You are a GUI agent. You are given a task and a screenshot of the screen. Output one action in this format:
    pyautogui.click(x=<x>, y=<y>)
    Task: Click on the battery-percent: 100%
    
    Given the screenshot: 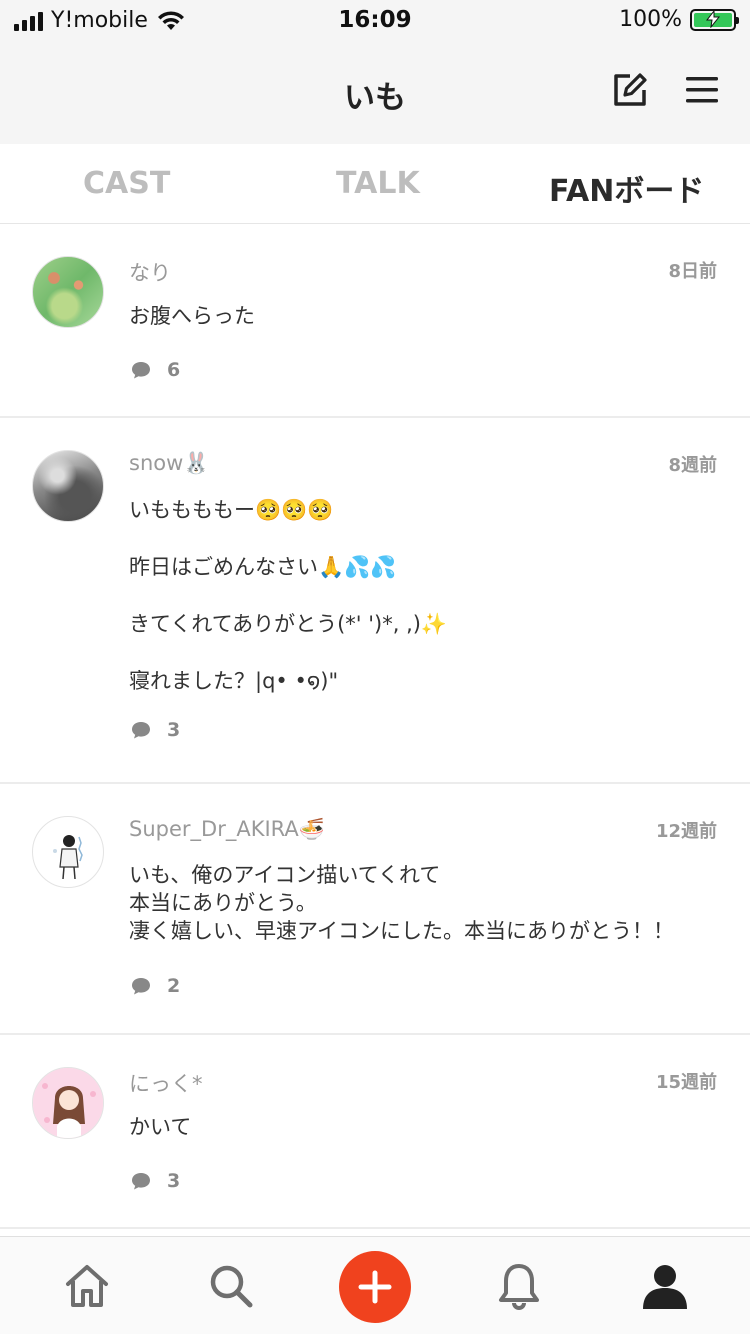 What is the action you would take?
    pyautogui.click(x=650, y=19)
    